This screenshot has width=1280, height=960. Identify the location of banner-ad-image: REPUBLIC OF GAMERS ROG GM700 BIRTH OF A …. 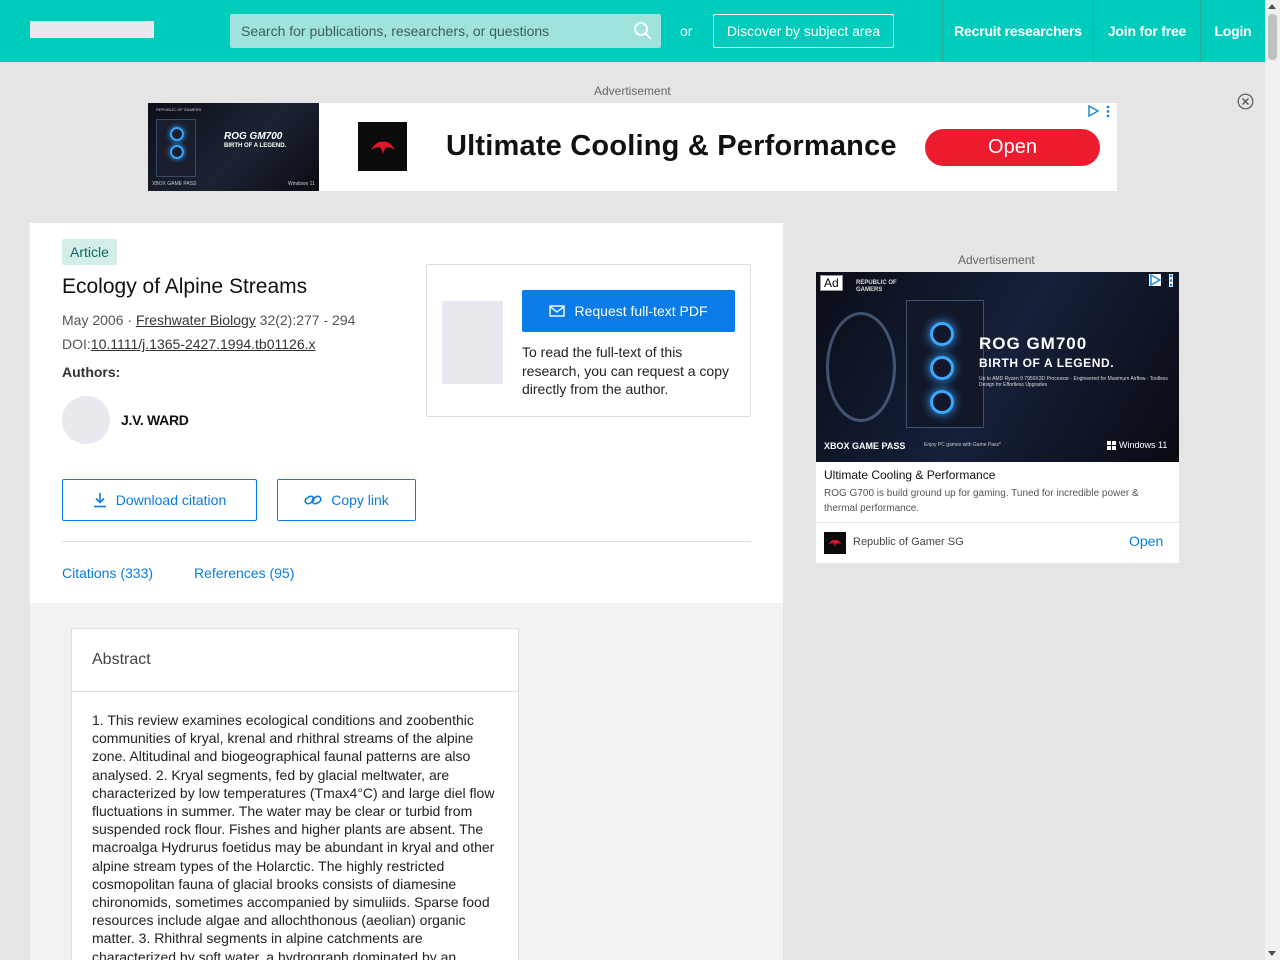
(233, 147).